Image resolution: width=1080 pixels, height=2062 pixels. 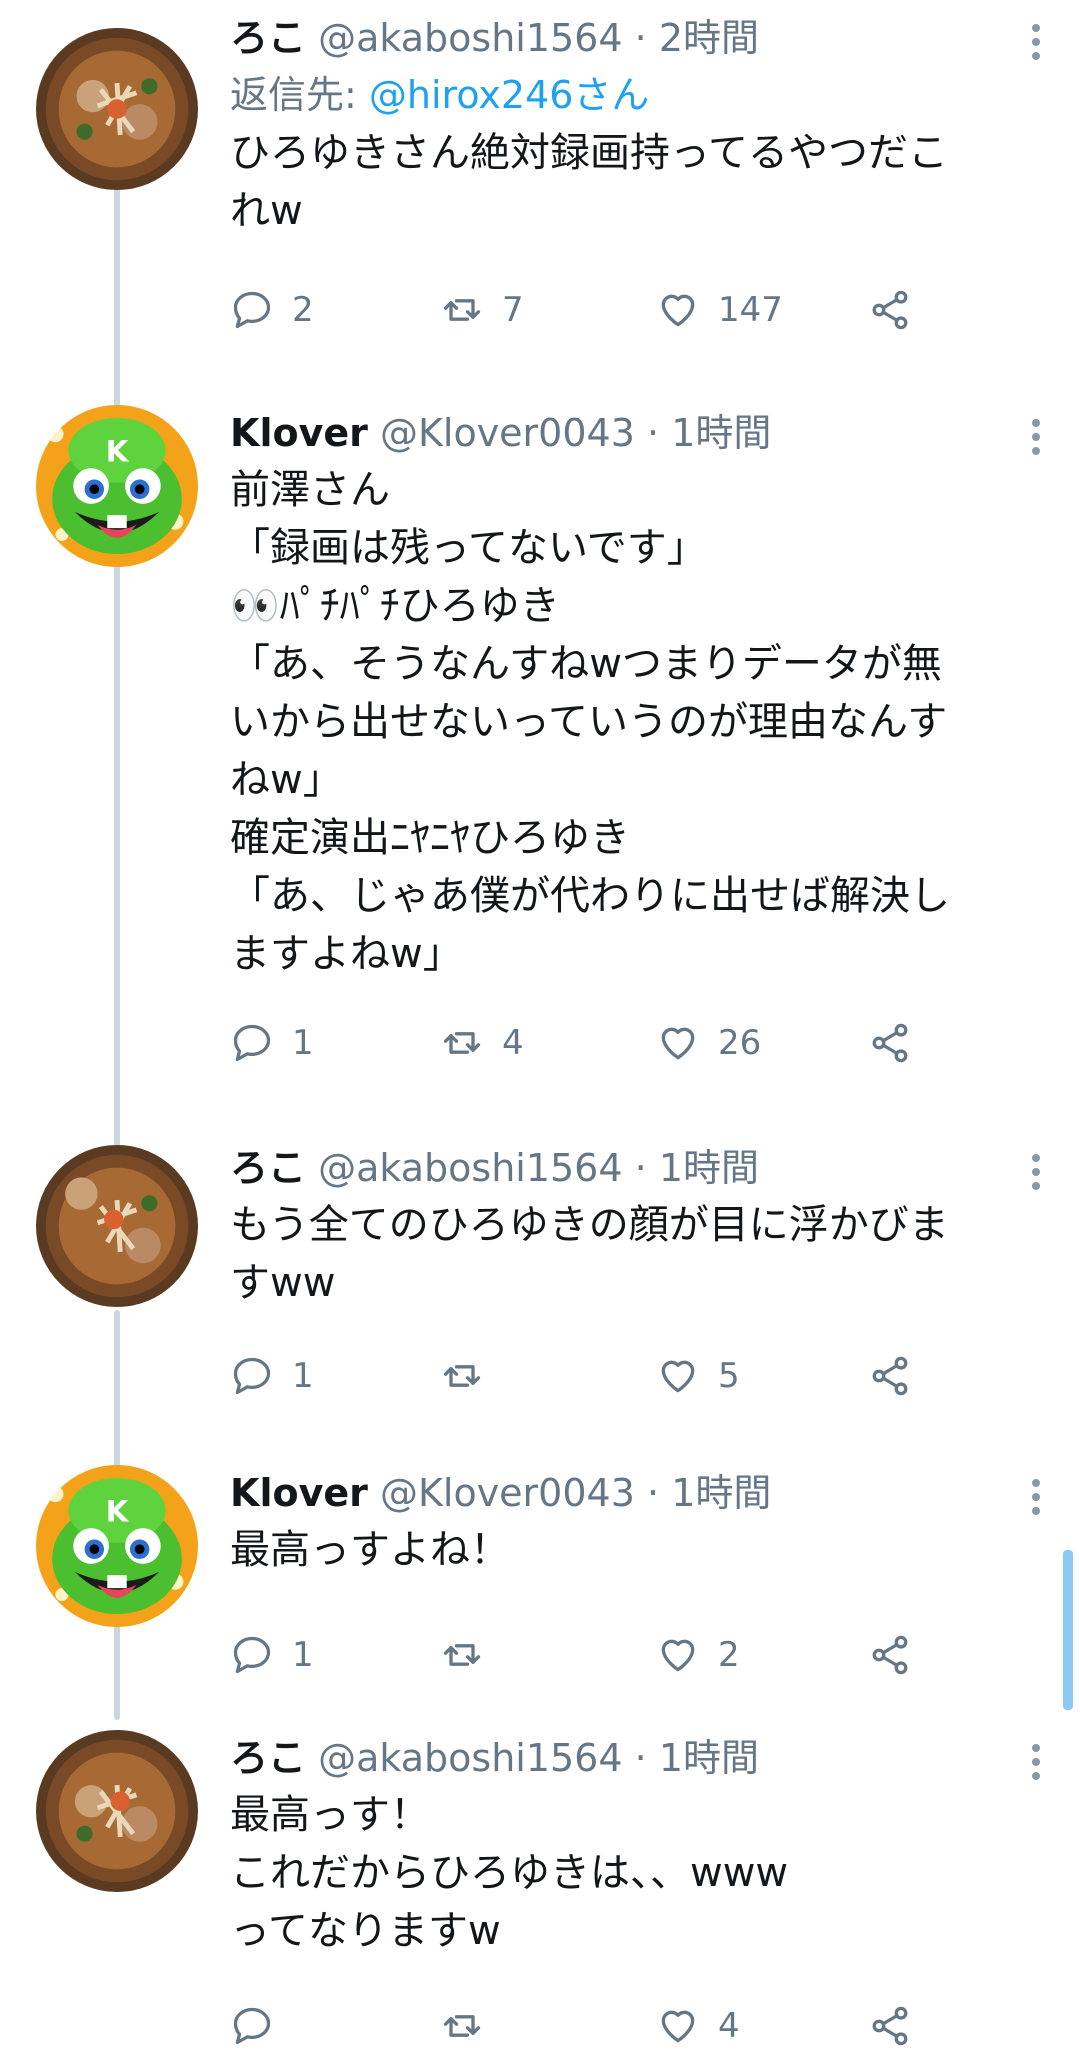 What do you see at coordinates (1068, 1630) in the screenshot?
I see `scrollbar-thumb` at bounding box center [1068, 1630].